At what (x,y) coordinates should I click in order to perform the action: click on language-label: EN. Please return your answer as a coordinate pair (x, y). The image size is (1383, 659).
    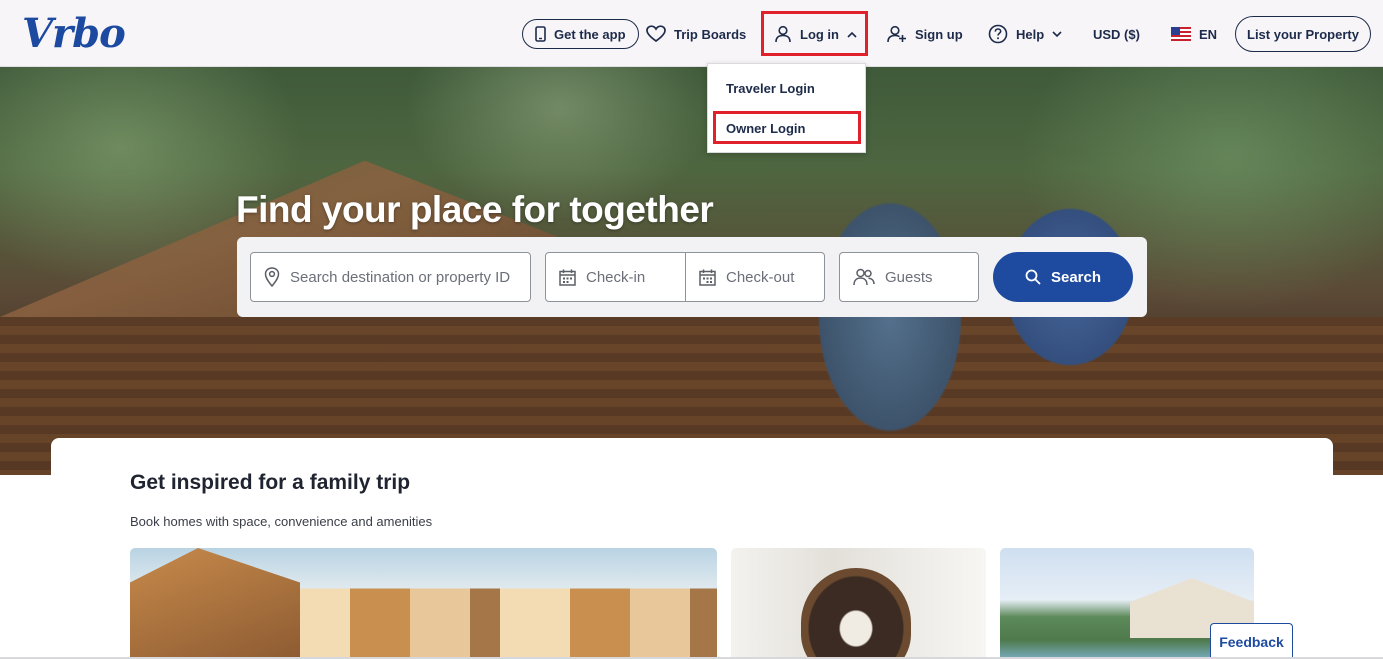
    Looking at the image, I should click on (1208, 34).